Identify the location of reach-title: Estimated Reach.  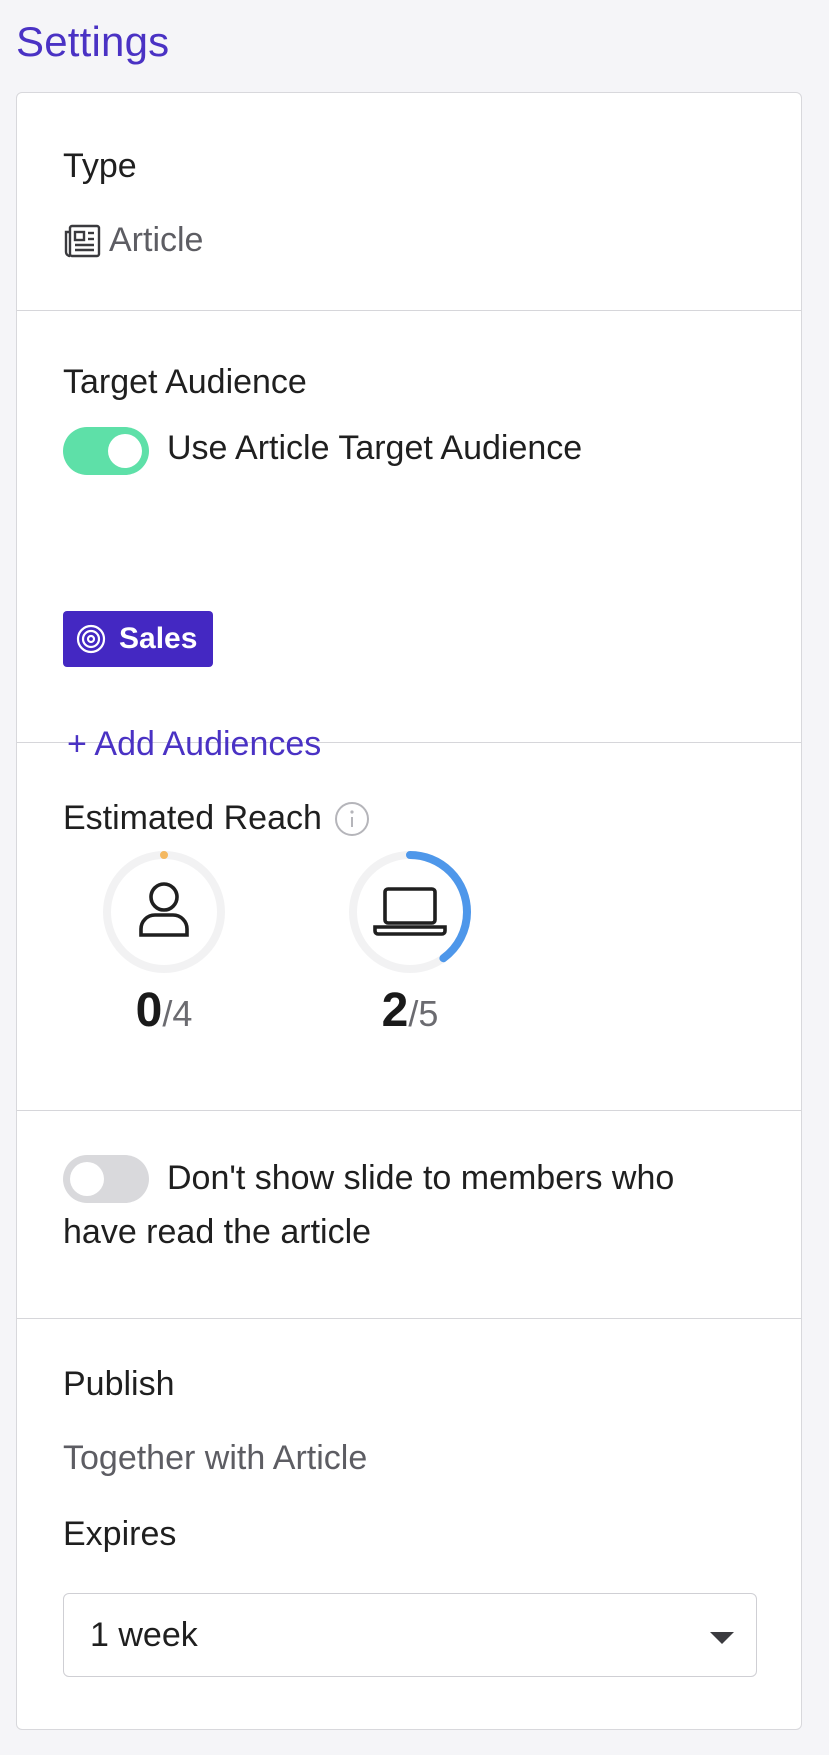
(216, 818).